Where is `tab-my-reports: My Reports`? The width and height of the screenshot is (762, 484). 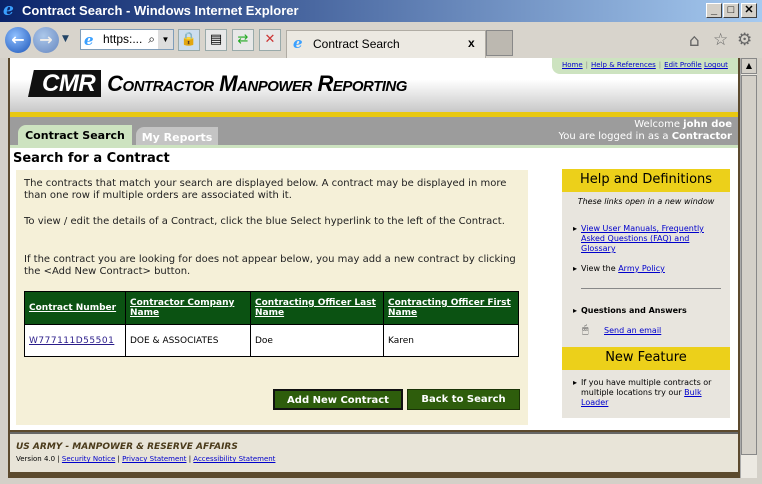
tab-my-reports: My Reports is located at coordinates (177, 136).